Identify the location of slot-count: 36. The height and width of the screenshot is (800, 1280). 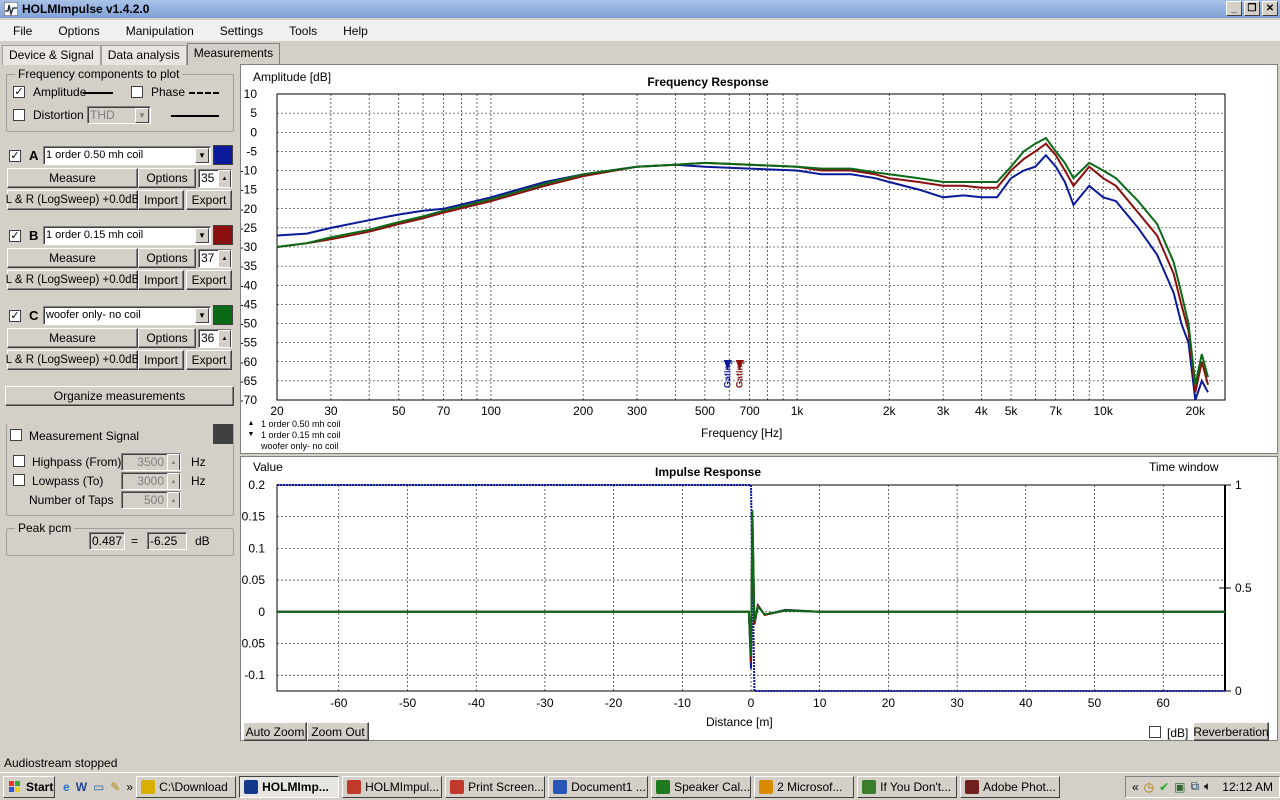
(208, 338).